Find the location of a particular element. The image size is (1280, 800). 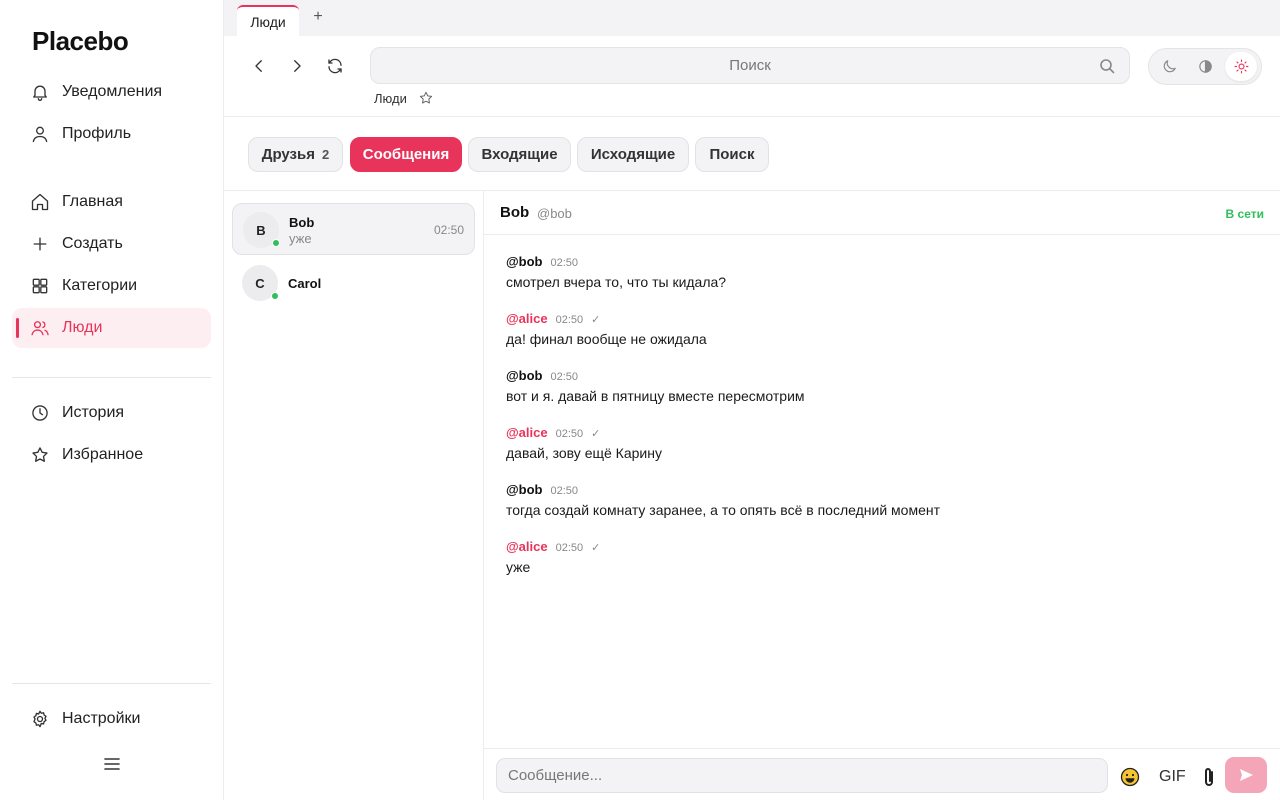

avatar: B is located at coordinates (261, 230).